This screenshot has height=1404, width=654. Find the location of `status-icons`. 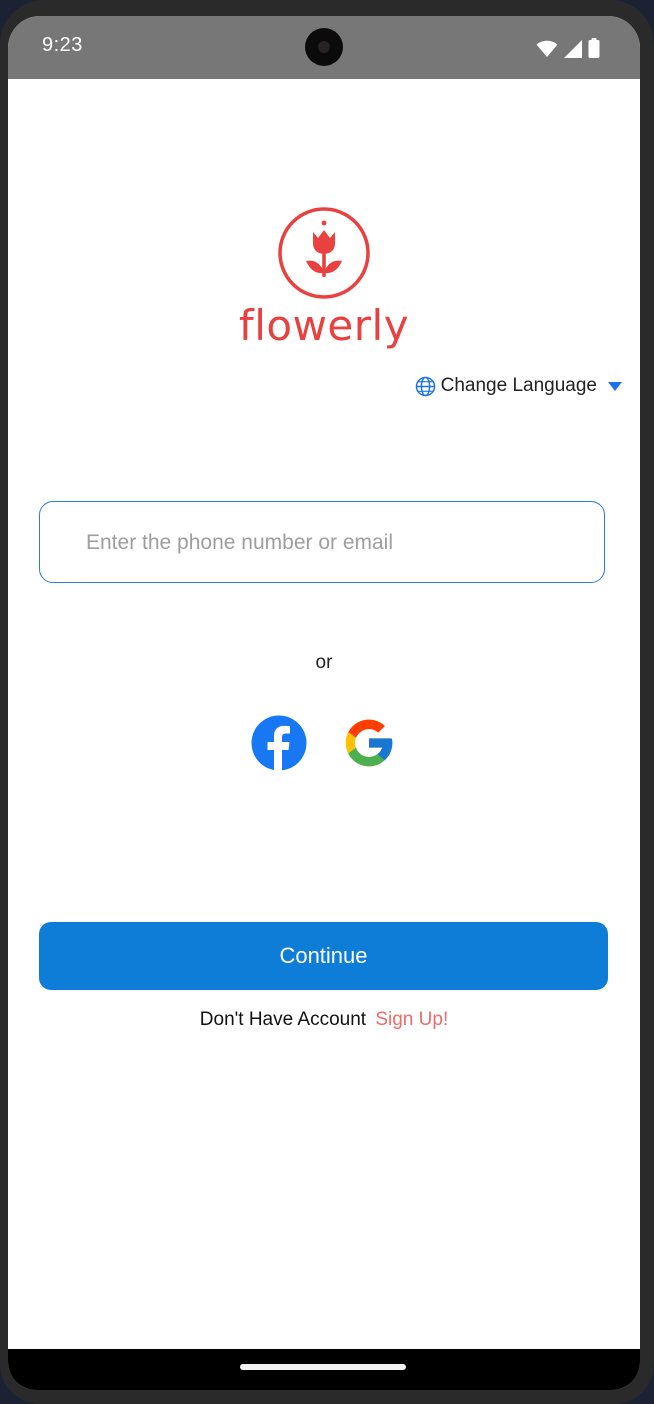

status-icons is located at coordinates (568, 47).